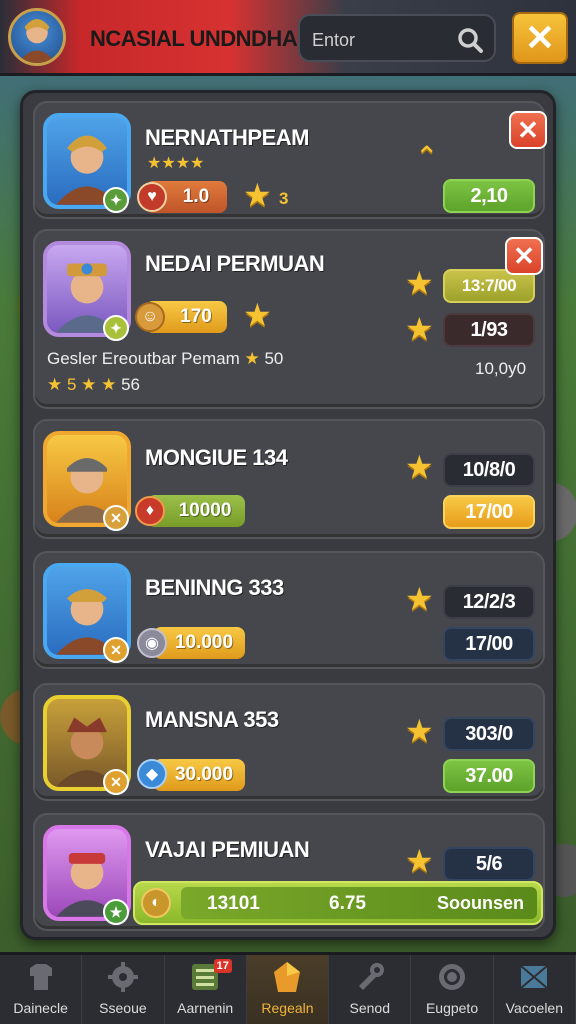 This screenshot has height=1024, width=576. What do you see at coordinates (489, 330) in the screenshot?
I see `score-bottom: 1/93` at bounding box center [489, 330].